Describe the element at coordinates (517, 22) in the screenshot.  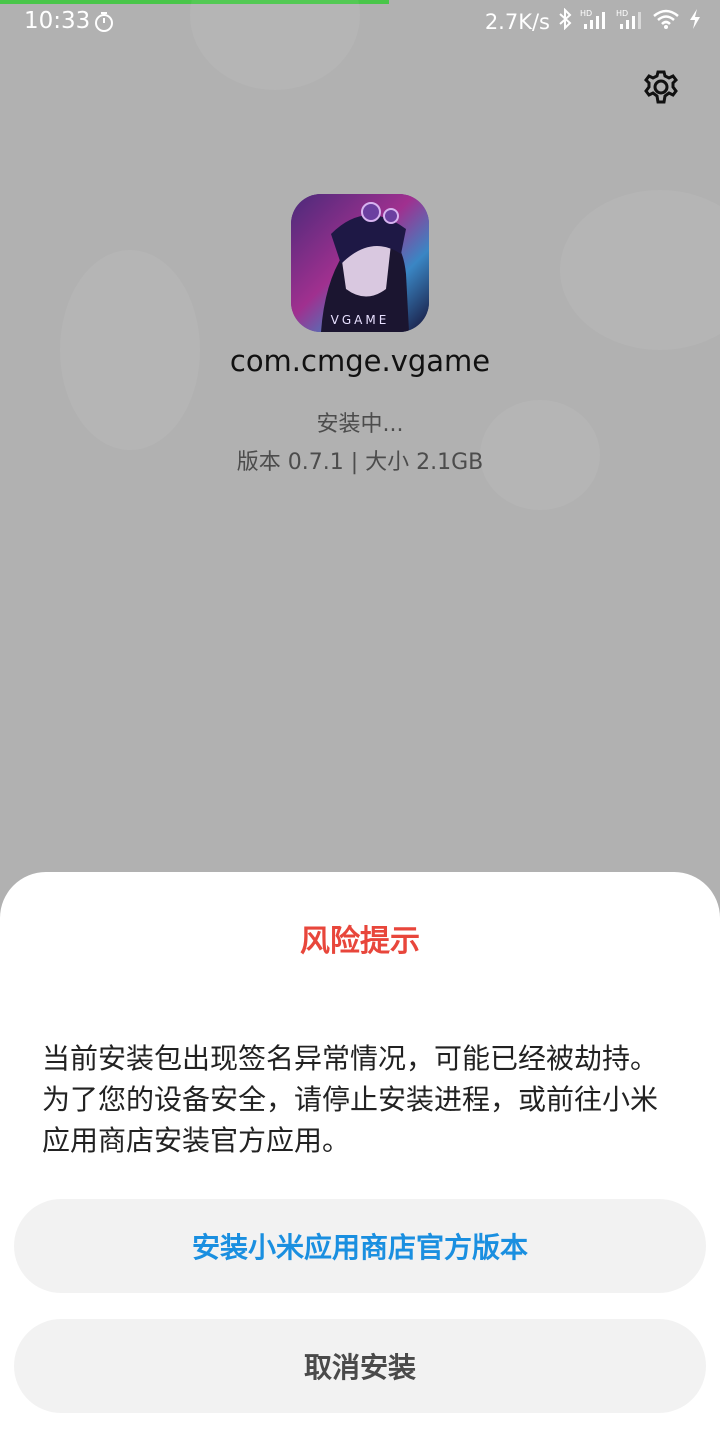
I see `network-speed: 2.7K/s` at that location.